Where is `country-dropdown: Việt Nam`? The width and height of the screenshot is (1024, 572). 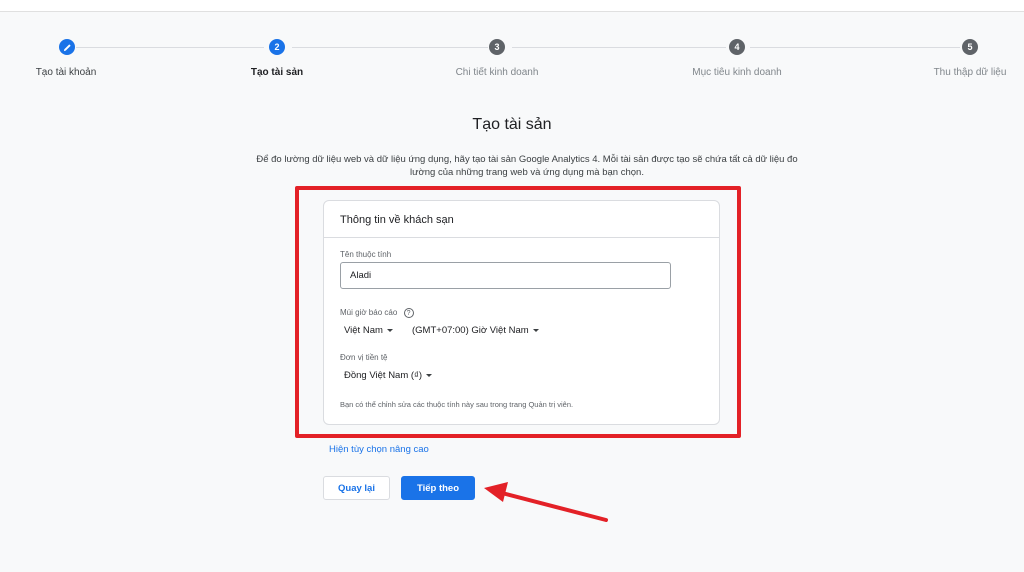
country-dropdown: Việt Nam is located at coordinates (368, 330).